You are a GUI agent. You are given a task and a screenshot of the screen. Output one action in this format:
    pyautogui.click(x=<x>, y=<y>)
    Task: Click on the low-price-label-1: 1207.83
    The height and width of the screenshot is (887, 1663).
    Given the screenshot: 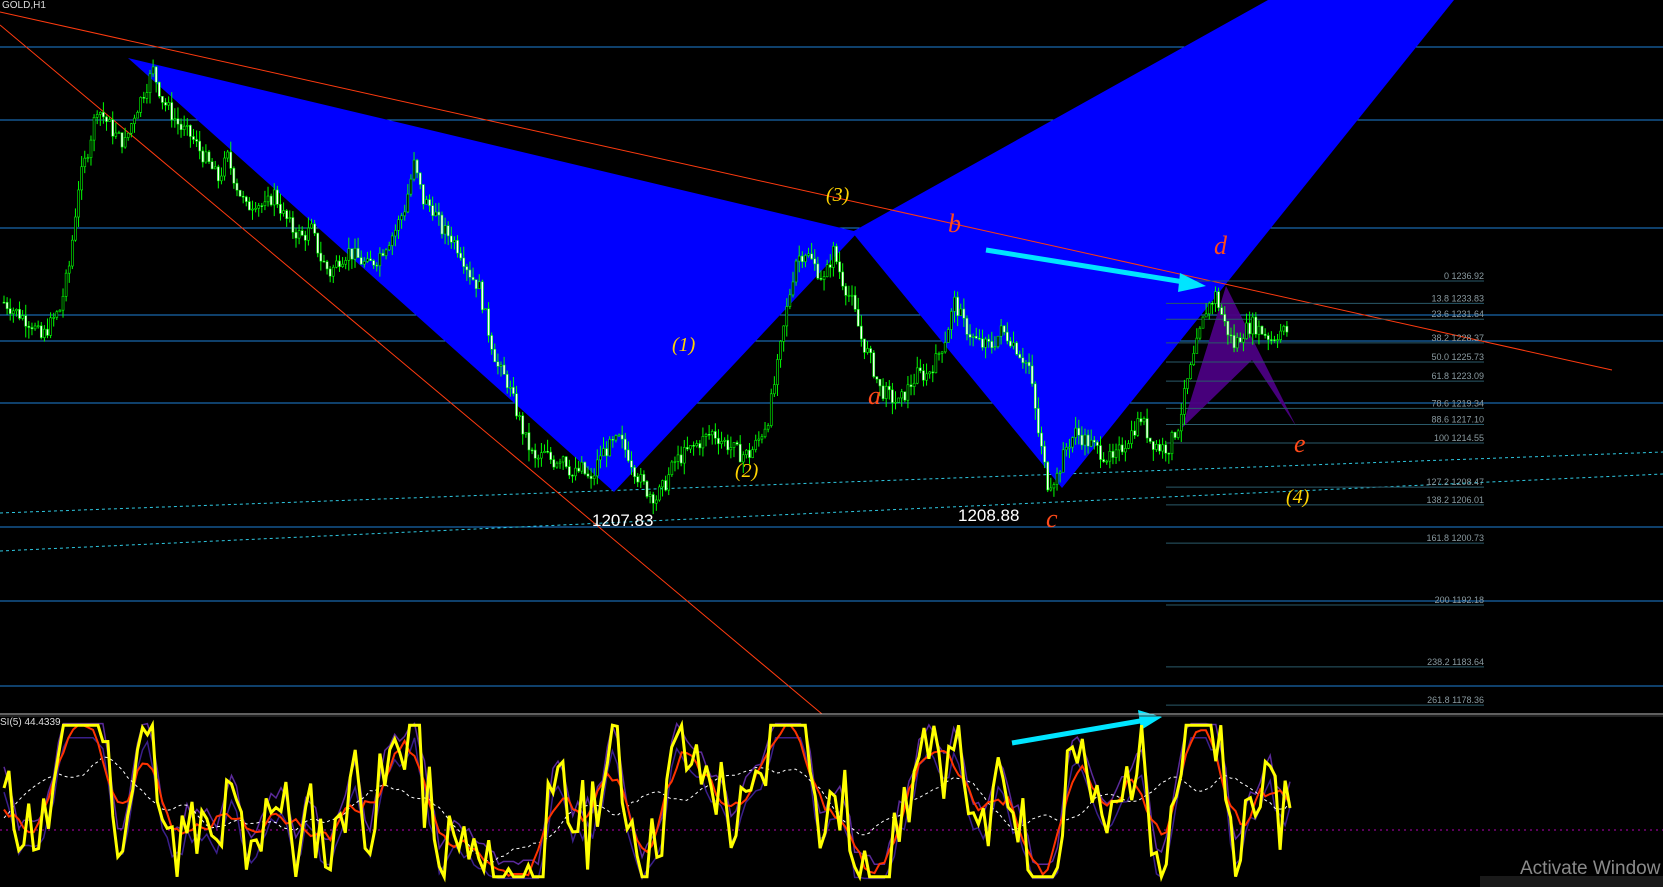 What is the action you would take?
    pyautogui.click(x=622, y=520)
    